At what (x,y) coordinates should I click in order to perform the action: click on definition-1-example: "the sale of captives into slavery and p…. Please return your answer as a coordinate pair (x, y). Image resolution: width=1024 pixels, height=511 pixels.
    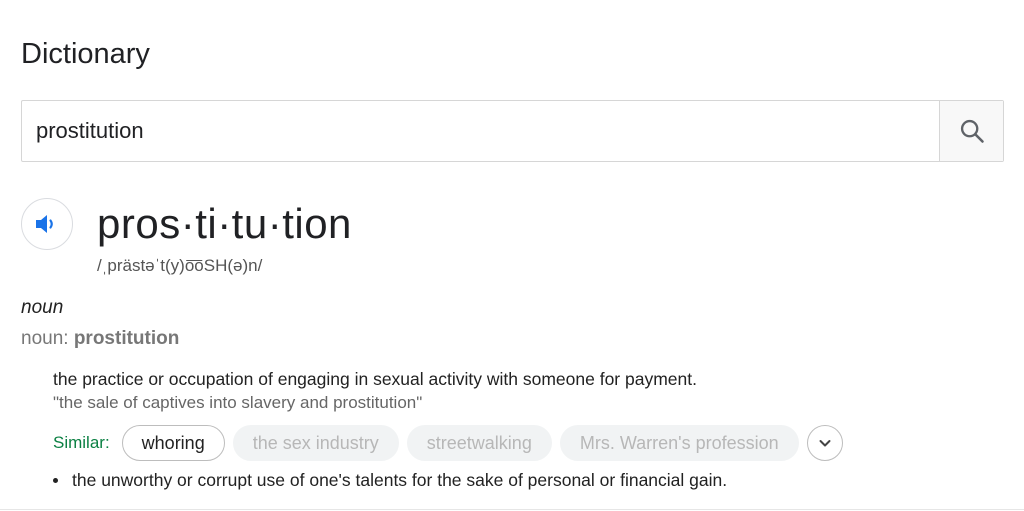
    Looking at the image, I should click on (238, 402).